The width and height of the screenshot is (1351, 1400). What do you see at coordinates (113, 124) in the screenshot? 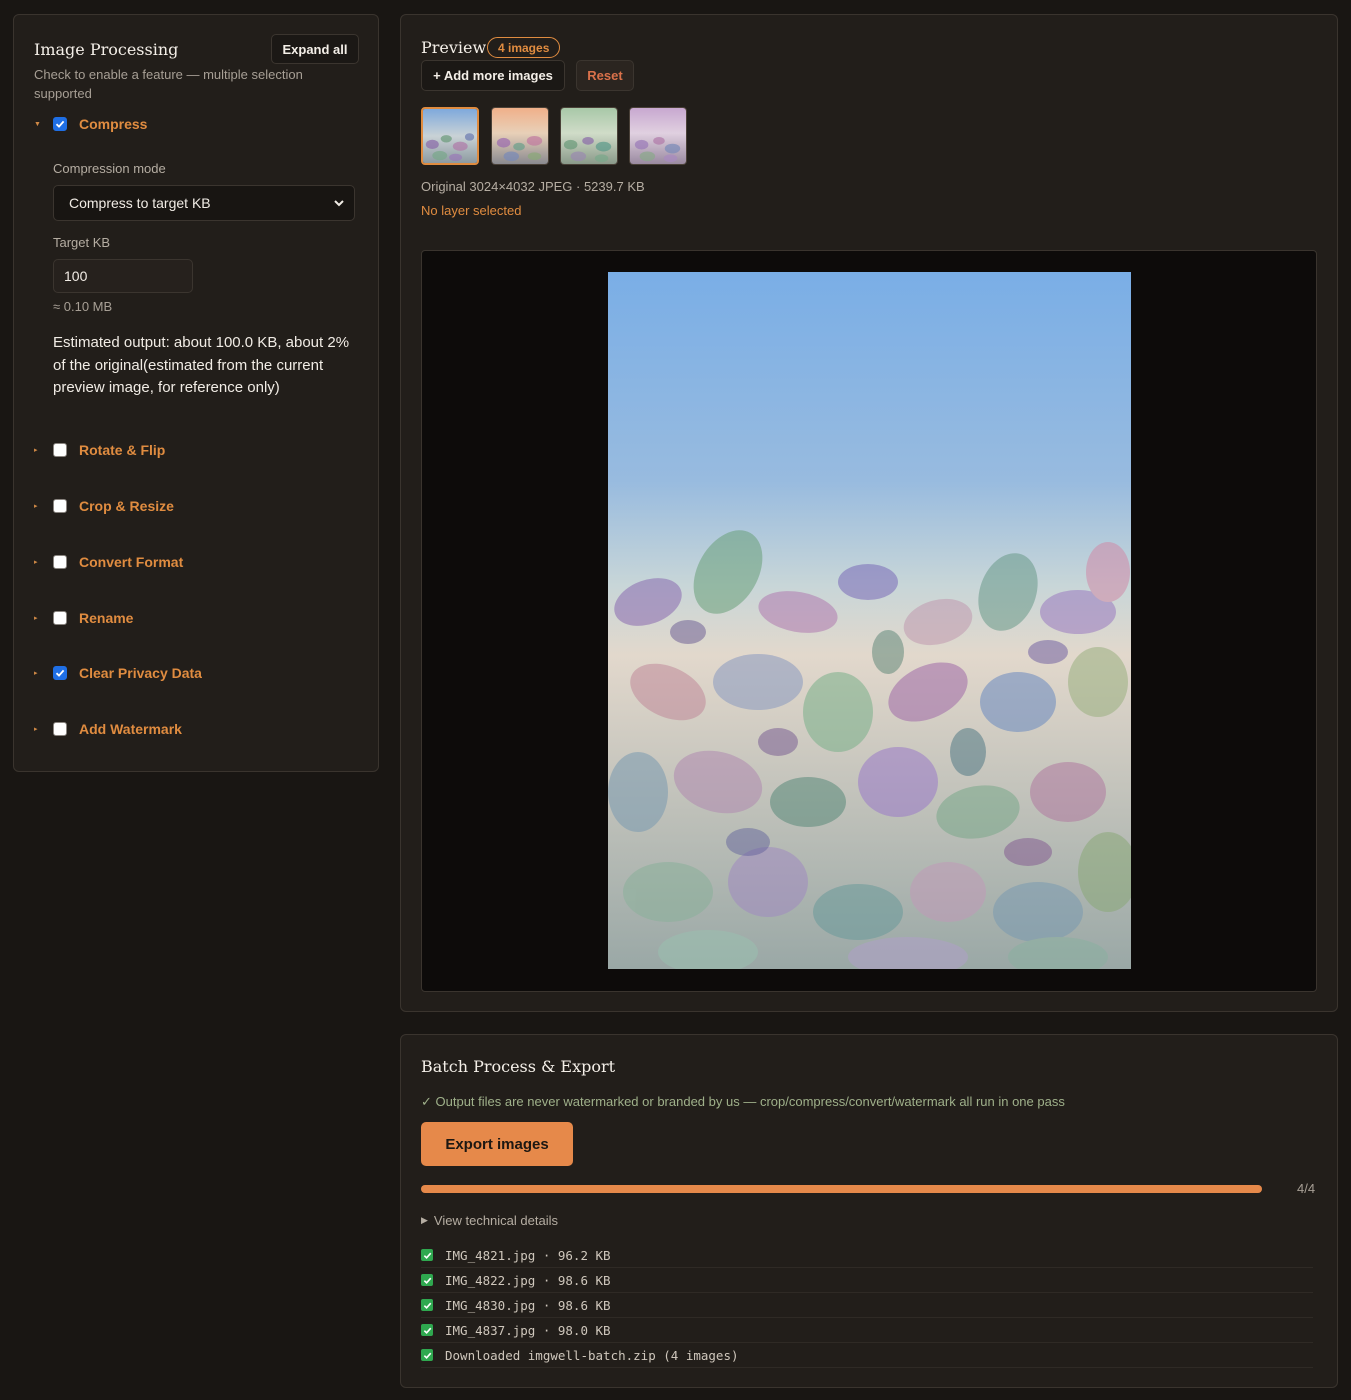
I see `feature-label: Compress` at bounding box center [113, 124].